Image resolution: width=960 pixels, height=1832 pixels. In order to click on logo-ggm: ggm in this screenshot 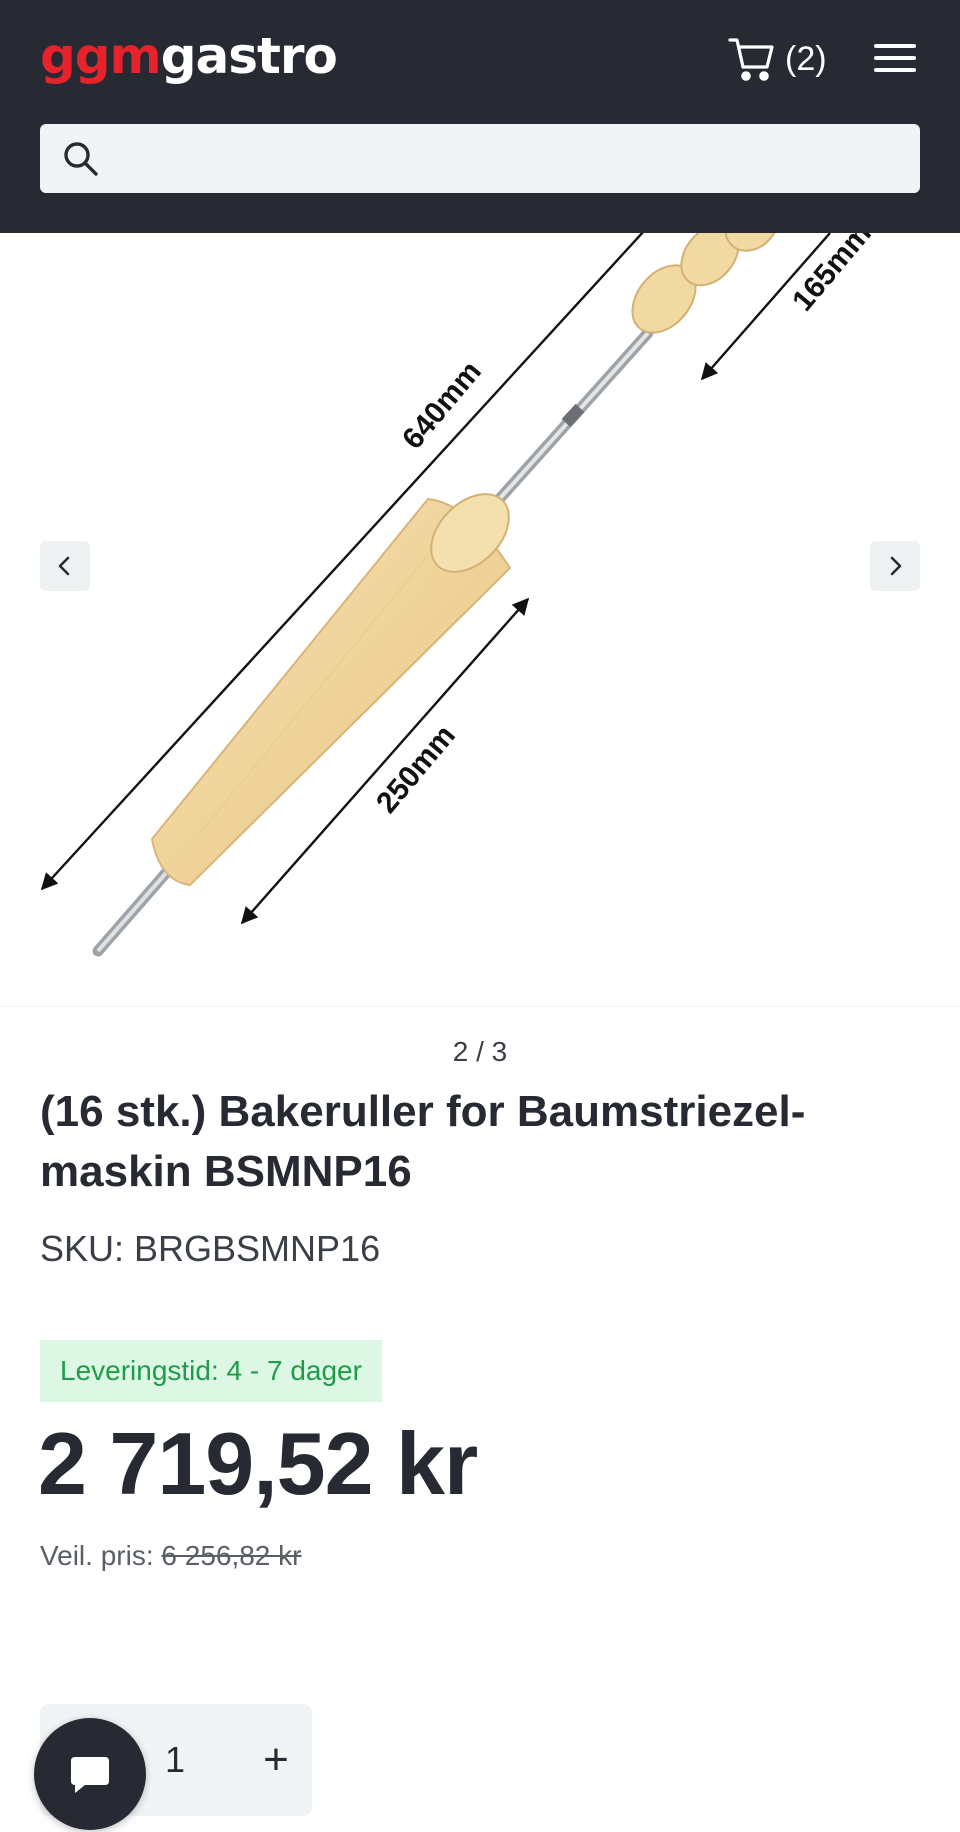, I will do `click(101, 56)`.